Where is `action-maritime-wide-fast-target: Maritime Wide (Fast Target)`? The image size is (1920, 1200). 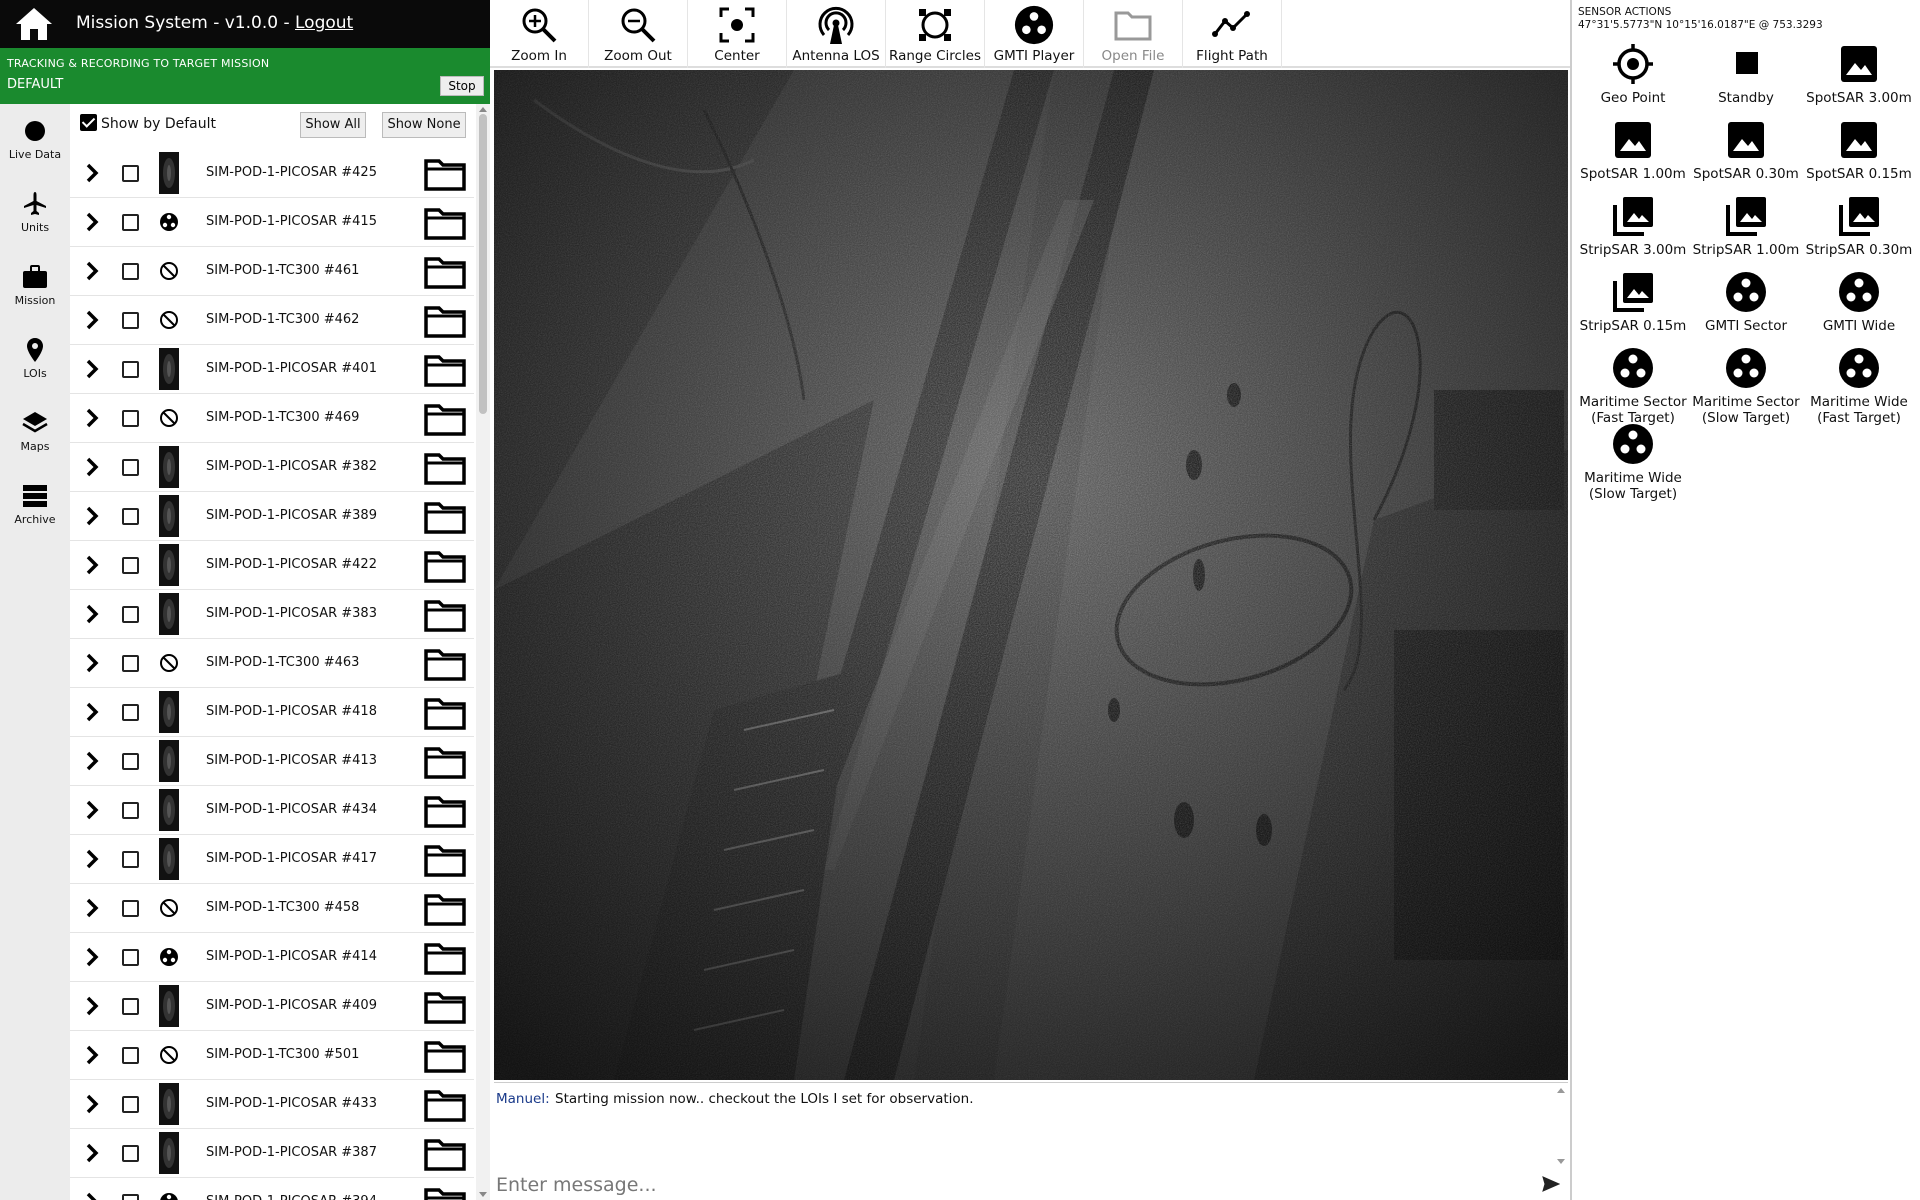 action-maritime-wide-fast-target: Maritime Wide (Fast Target) is located at coordinates (1859, 386).